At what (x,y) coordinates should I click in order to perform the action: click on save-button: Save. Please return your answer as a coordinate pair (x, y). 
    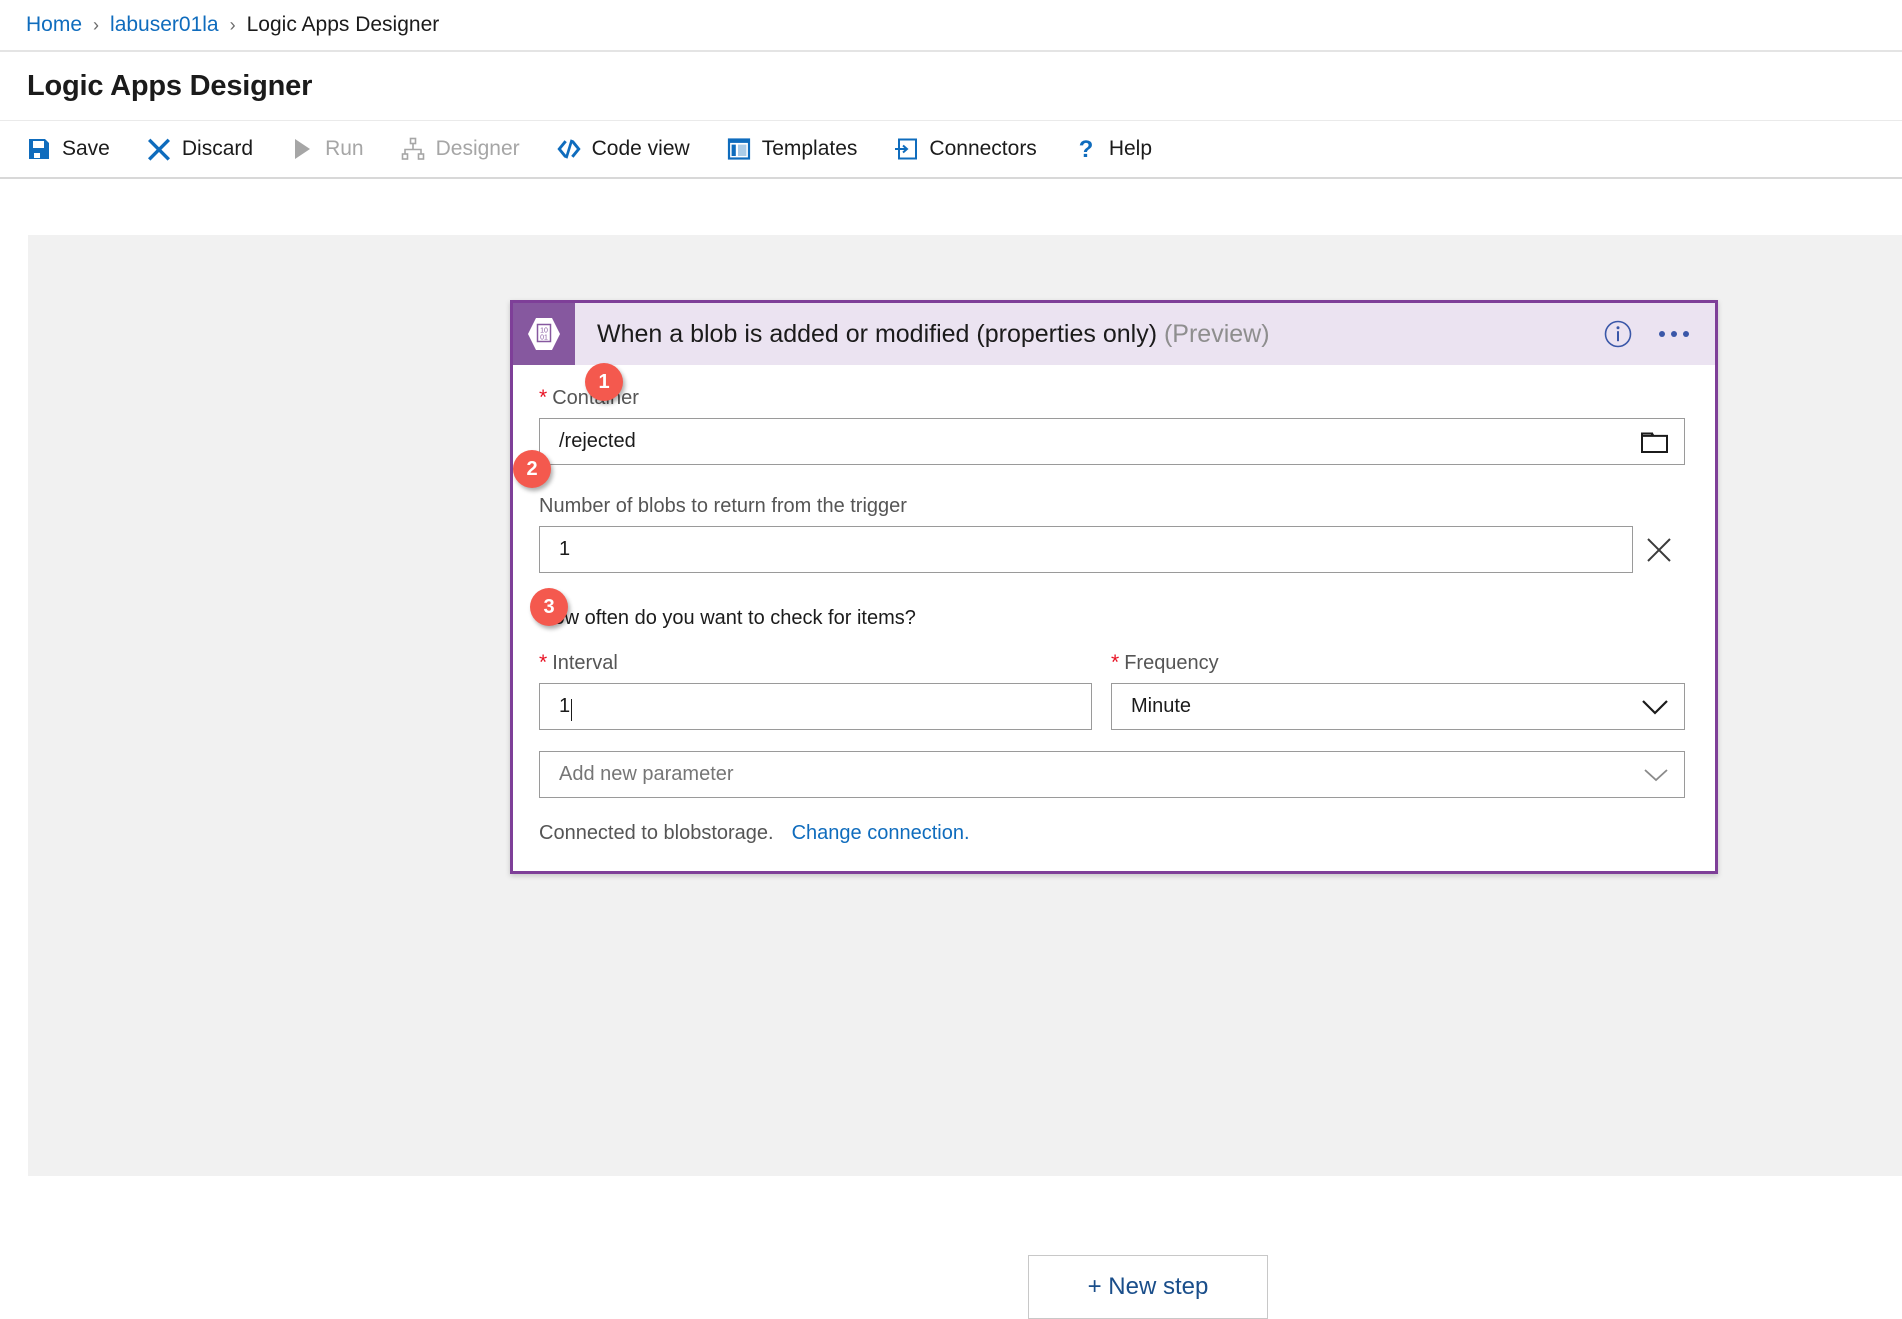
    Looking at the image, I should click on (75, 149).